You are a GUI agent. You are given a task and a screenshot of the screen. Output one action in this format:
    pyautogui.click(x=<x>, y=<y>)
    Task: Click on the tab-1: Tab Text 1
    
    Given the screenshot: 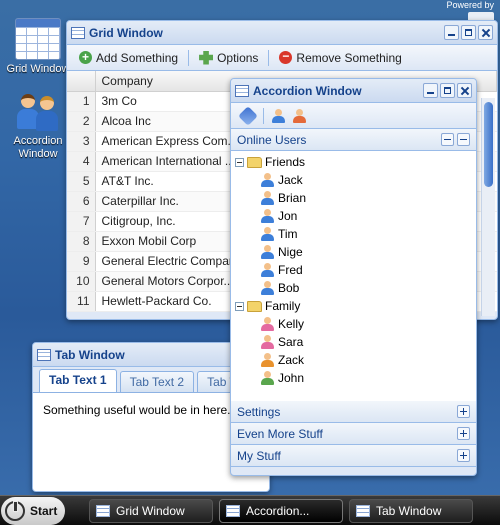 What is the action you would take?
    pyautogui.click(x=78, y=380)
    